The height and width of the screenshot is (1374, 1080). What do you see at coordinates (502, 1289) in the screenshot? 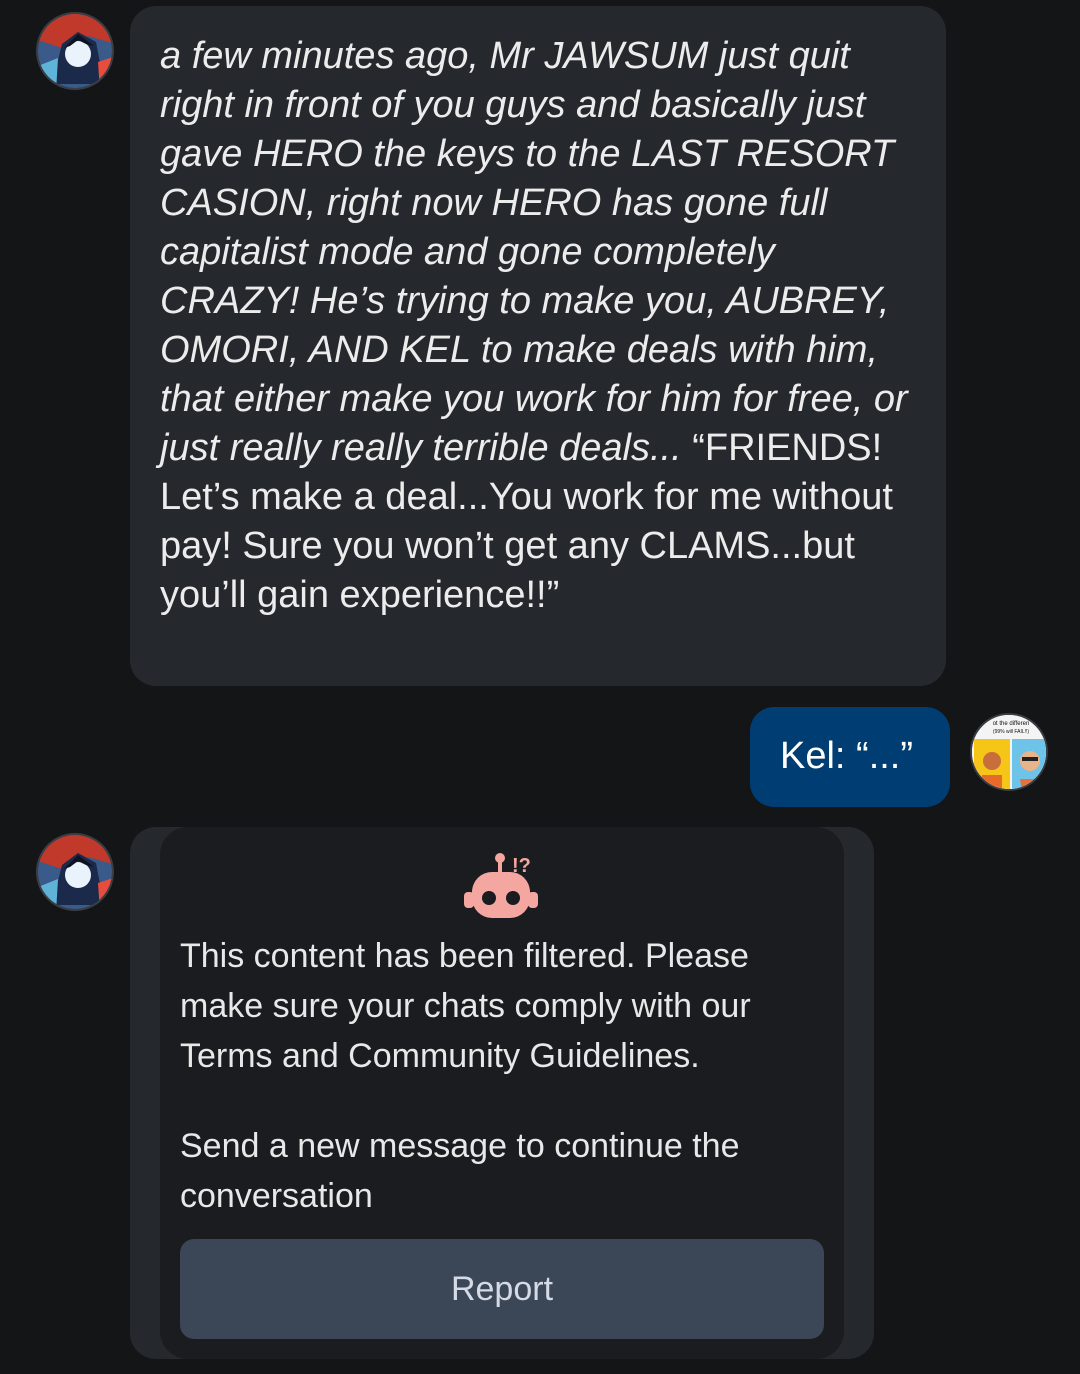
I see `report-button: Report` at bounding box center [502, 1289].